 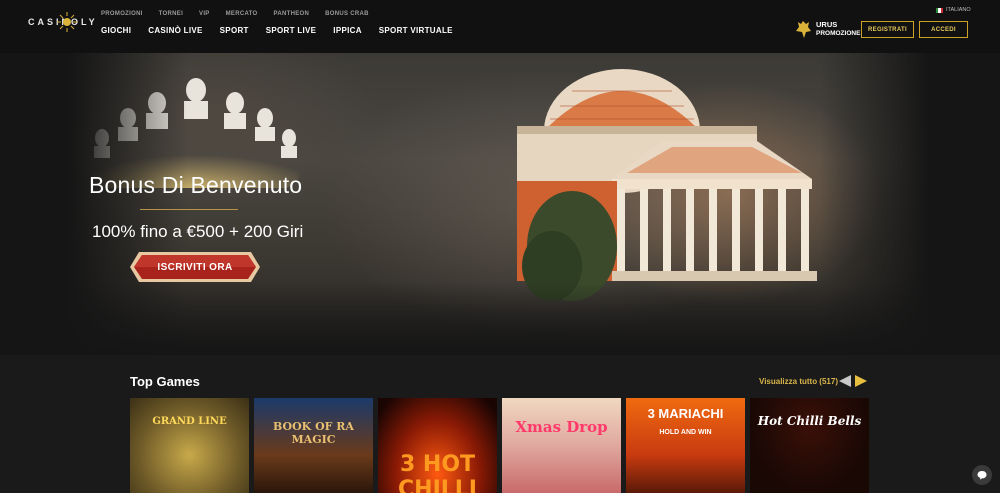 I want to click on nav-sport: SPORT, so click(x=234, y=30).